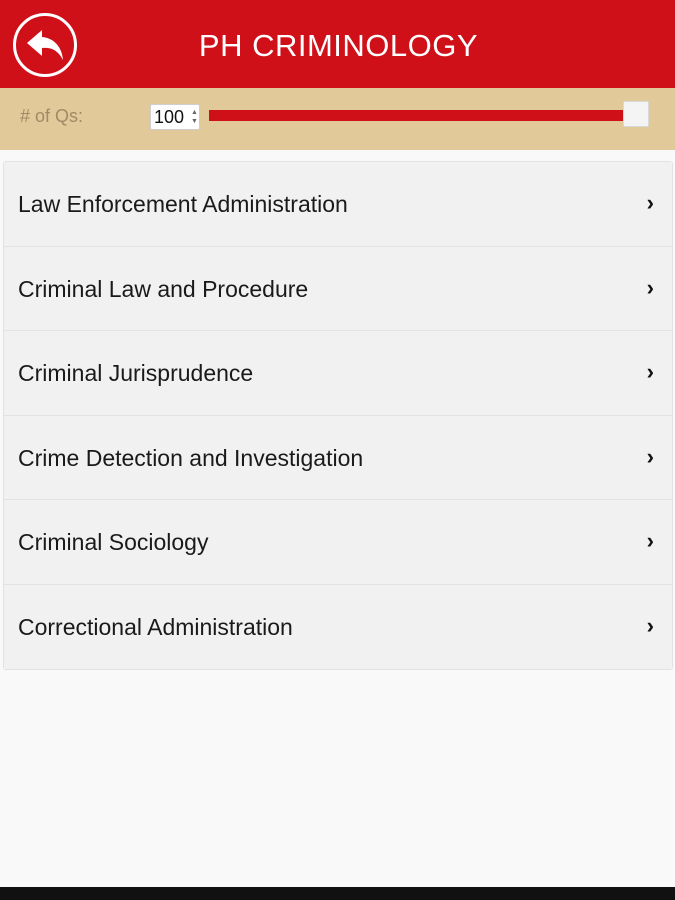 The width and height of the screenshot is (675, 900). Describe the element at coordinates (338, 542) in the screenshot. I see `subject-item-criminal-sociology: Criminal Sociology ›` at that location.